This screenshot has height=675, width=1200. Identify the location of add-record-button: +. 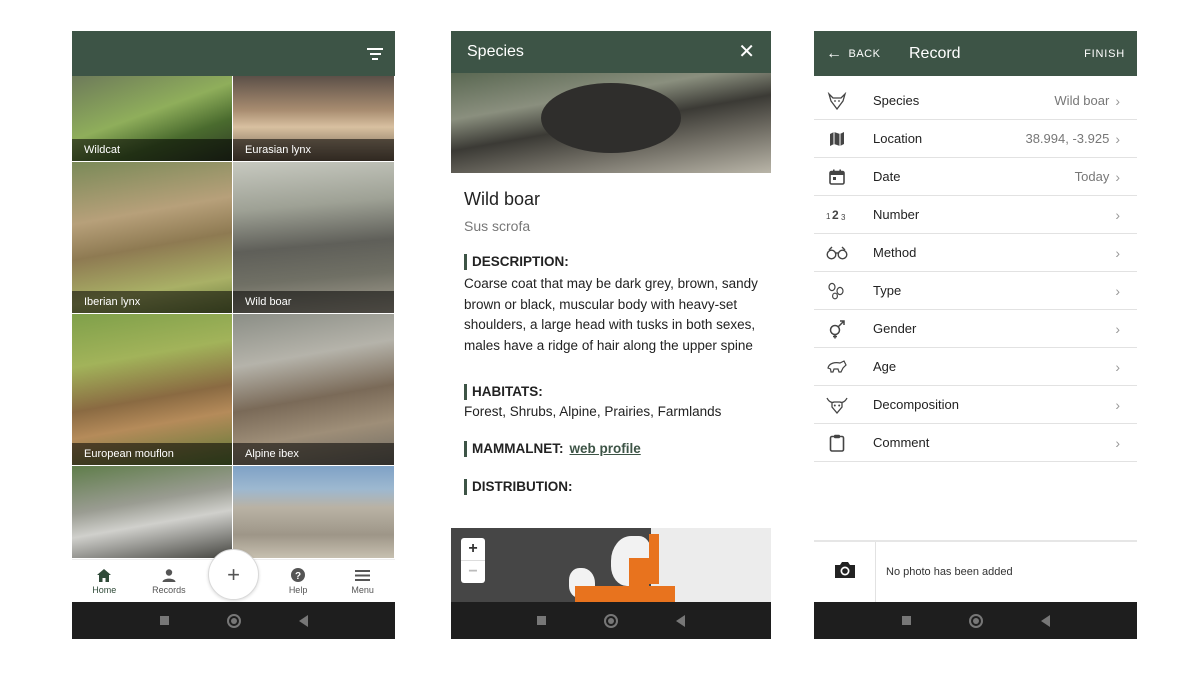
(233, 574).